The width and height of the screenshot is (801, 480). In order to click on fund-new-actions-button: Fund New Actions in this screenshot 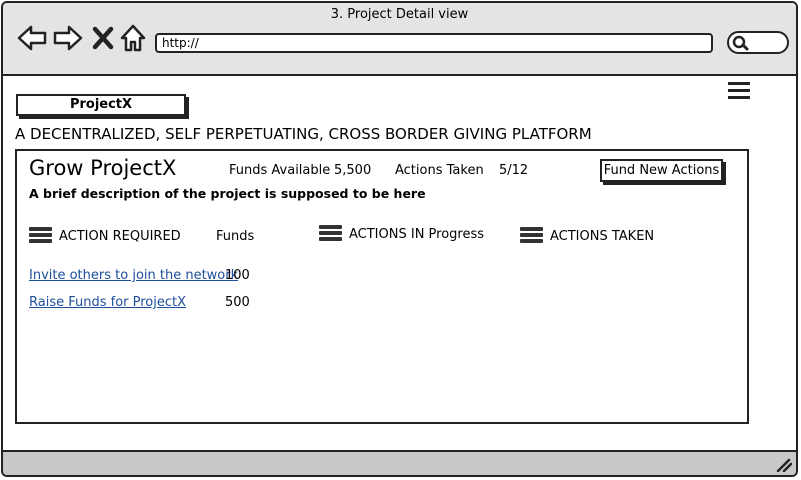, I will do `click(661, 170)`.